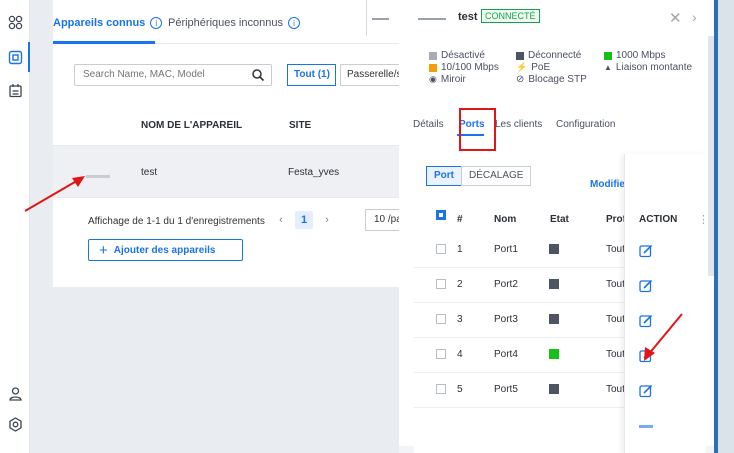 This screenshot has width=734, height=453. What do you see at coordinates (99, 23) in the screenshot?
I see `tab-label: Appareils connus` at bounding box center [99, 23].